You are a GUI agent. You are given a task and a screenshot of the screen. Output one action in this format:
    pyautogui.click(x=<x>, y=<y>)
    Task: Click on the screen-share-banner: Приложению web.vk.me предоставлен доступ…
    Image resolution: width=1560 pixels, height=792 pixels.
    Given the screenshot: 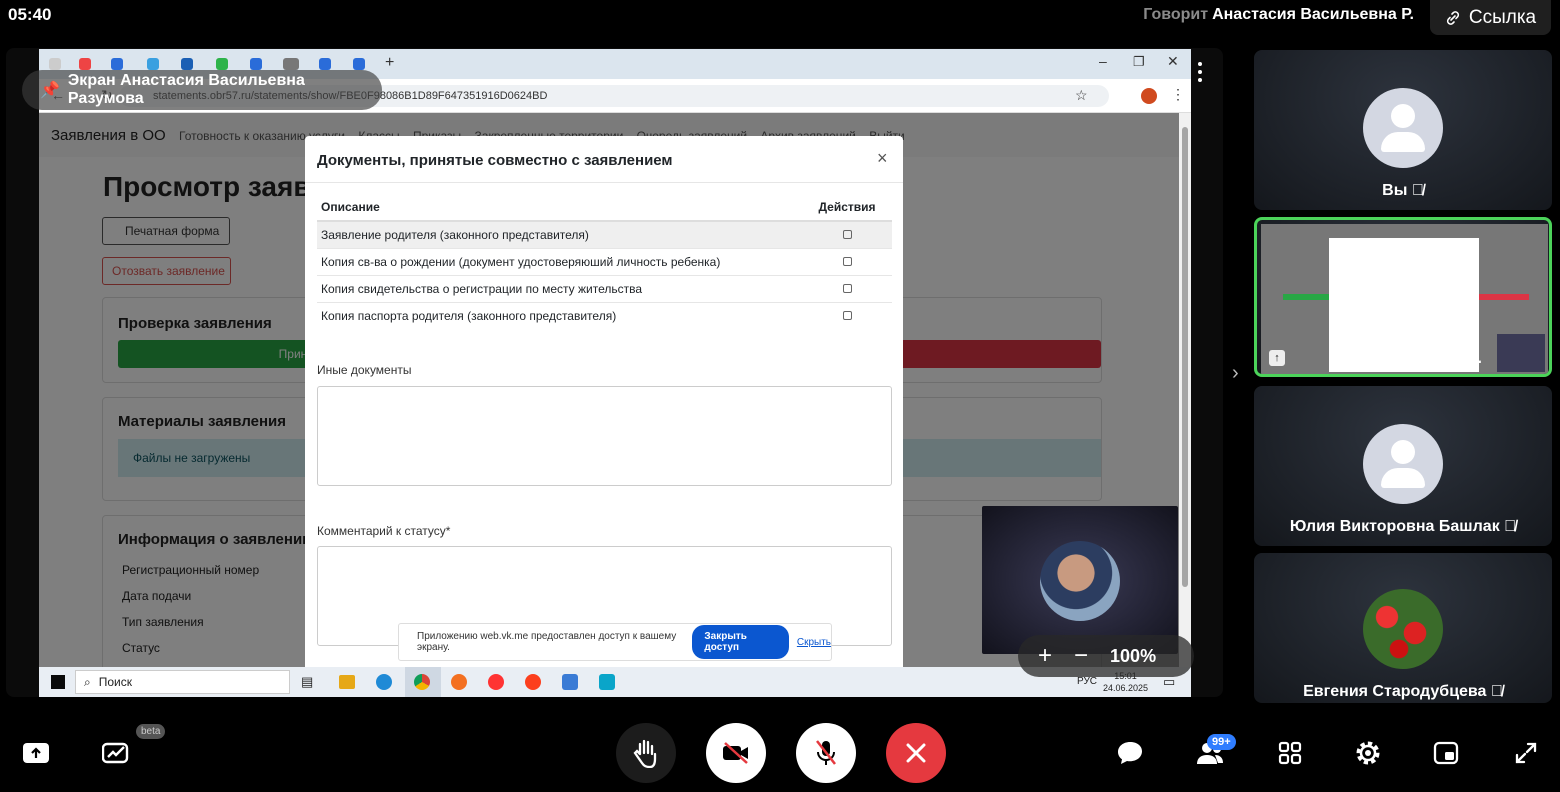 What is the action you would take?
    pyautogui.click(x=615, y=642)
    